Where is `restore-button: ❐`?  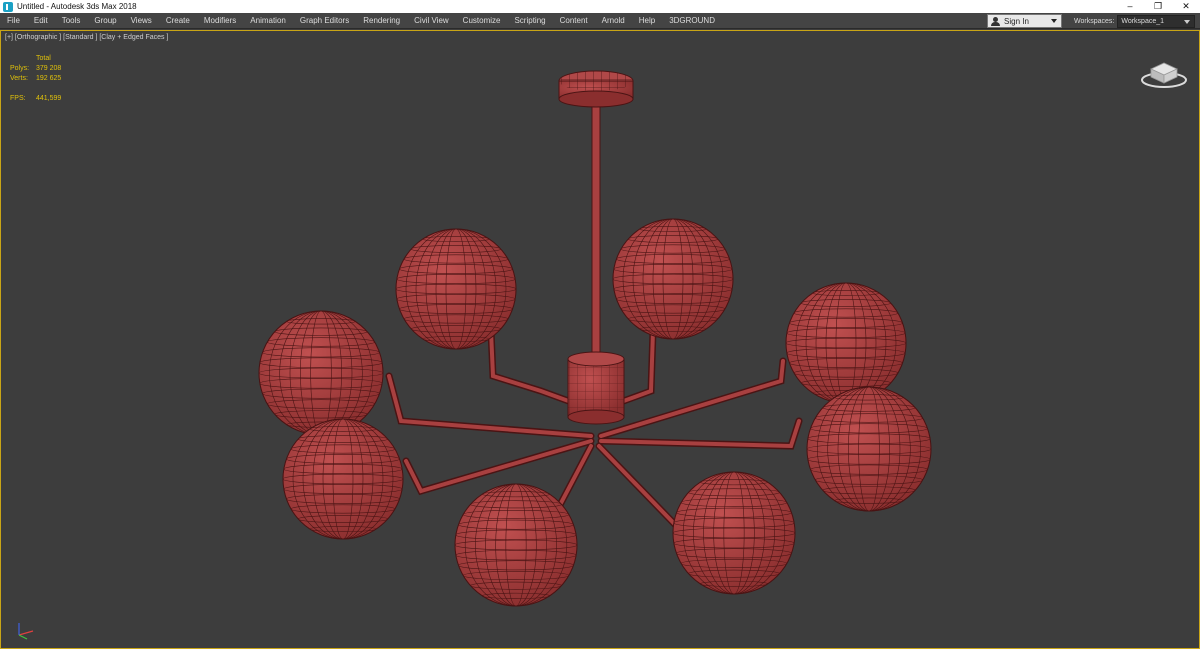
restore-button: ❐ is located at coordinates (1158, 6).